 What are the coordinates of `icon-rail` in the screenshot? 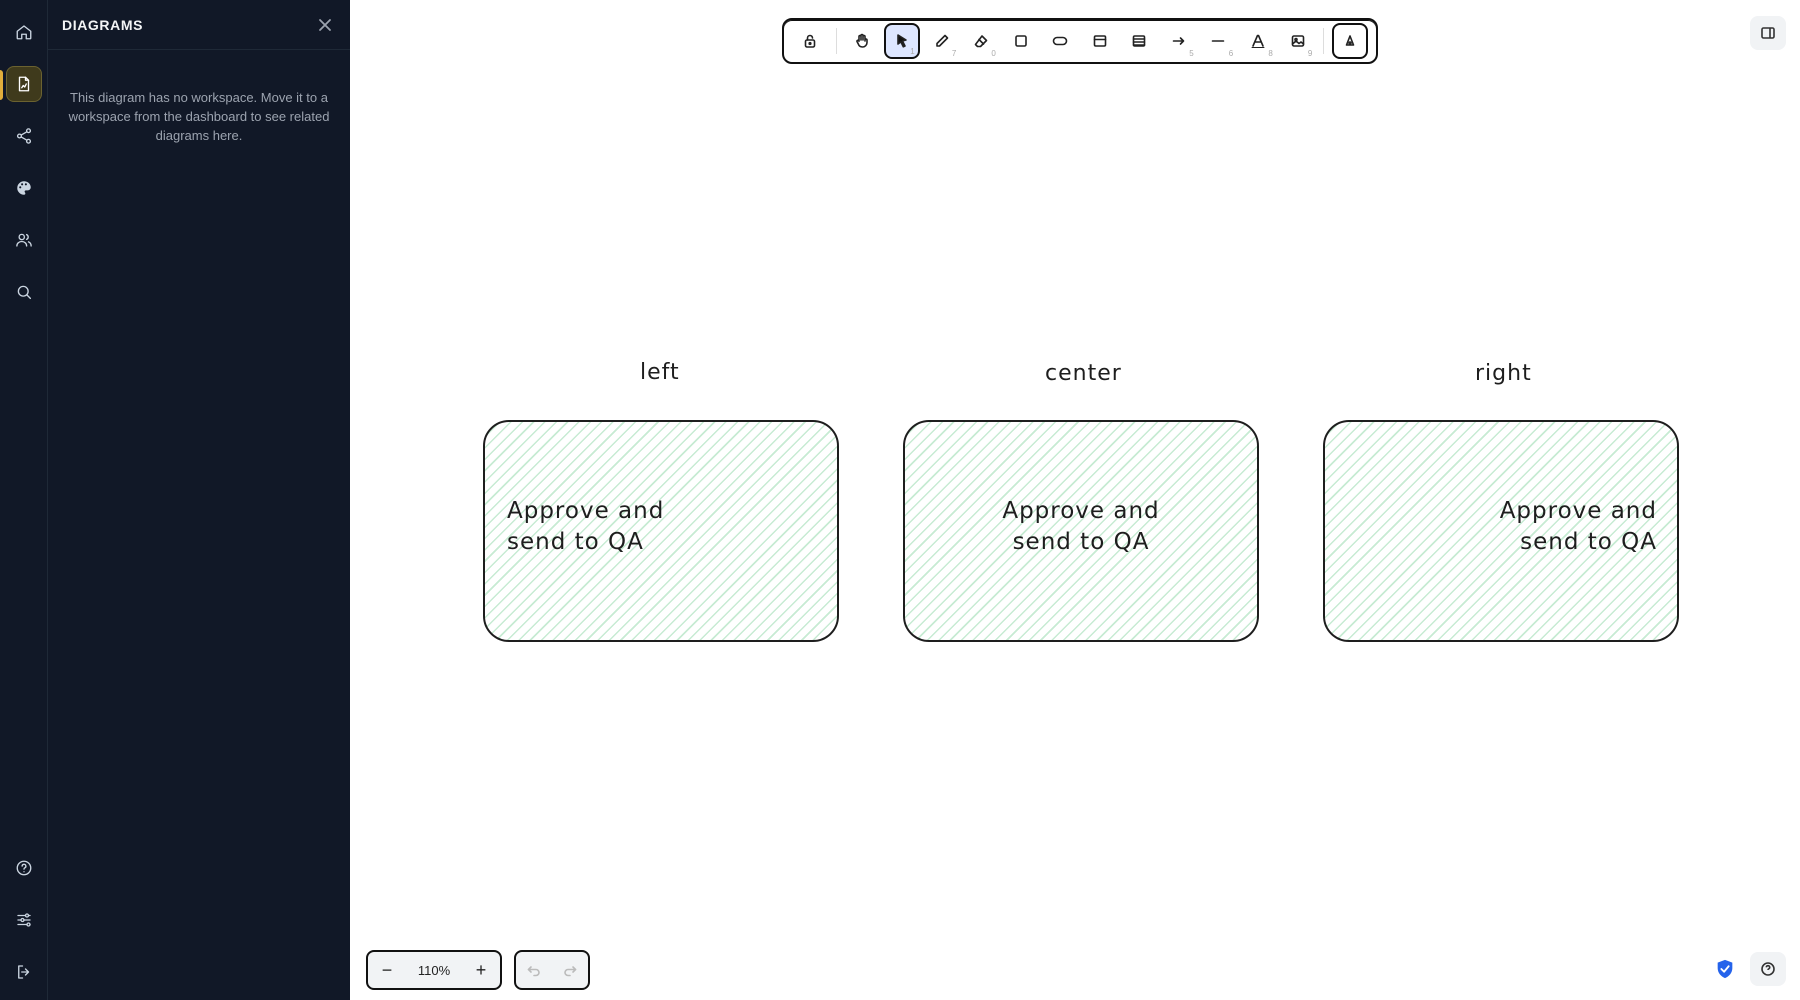 It's located at (24, 500).